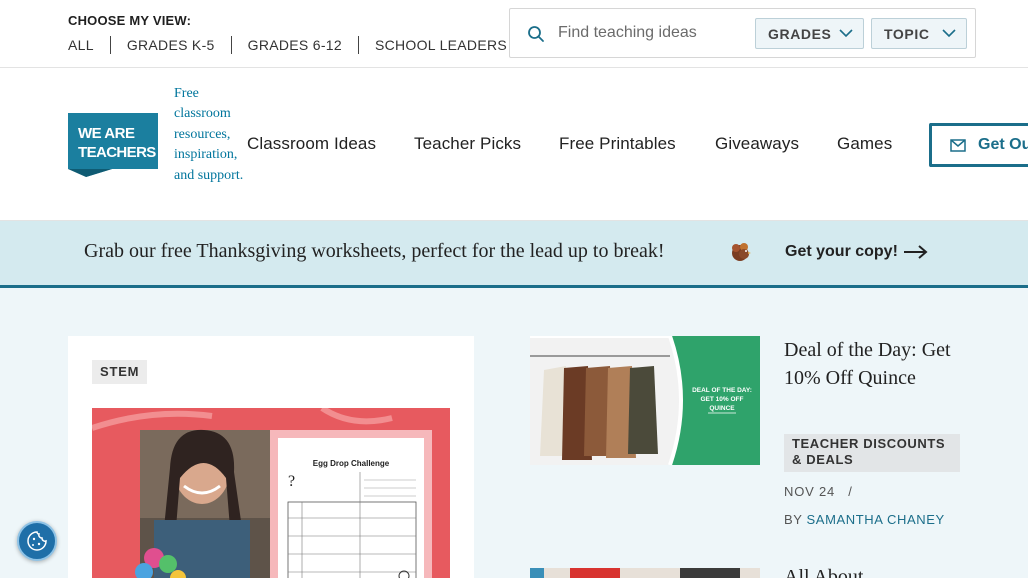 The height and width of the screenshot is (578, 1028). Describe the element at coordinates (872, 453) in the screenshot. I see `deal-article-category: TEACHER DISCOUNTS & DEALS` at that location.